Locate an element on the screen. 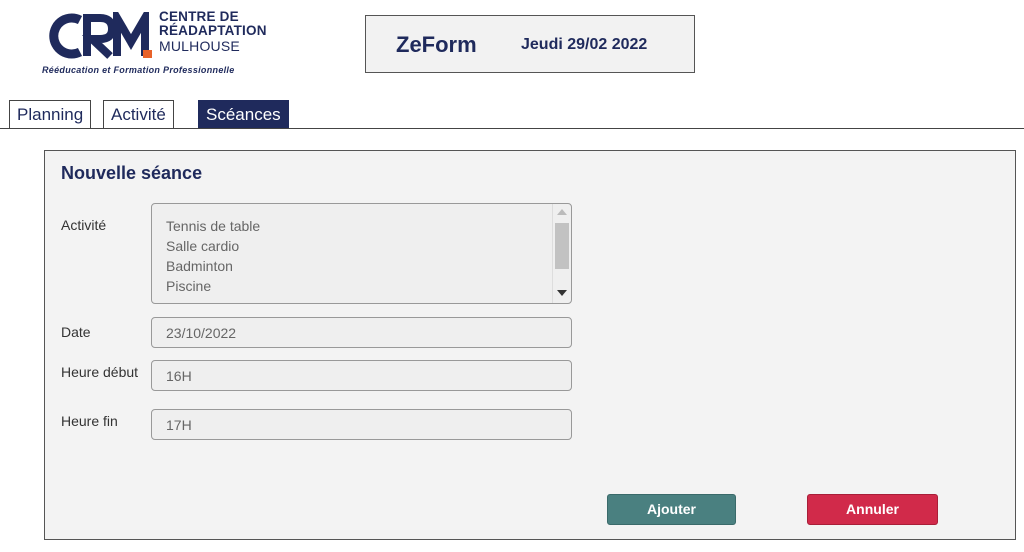 The width and height of the screenshot is (1024, 552). app-header: ZeForm Jeudi 29/02 2022 is located at coordinates (530, 44).